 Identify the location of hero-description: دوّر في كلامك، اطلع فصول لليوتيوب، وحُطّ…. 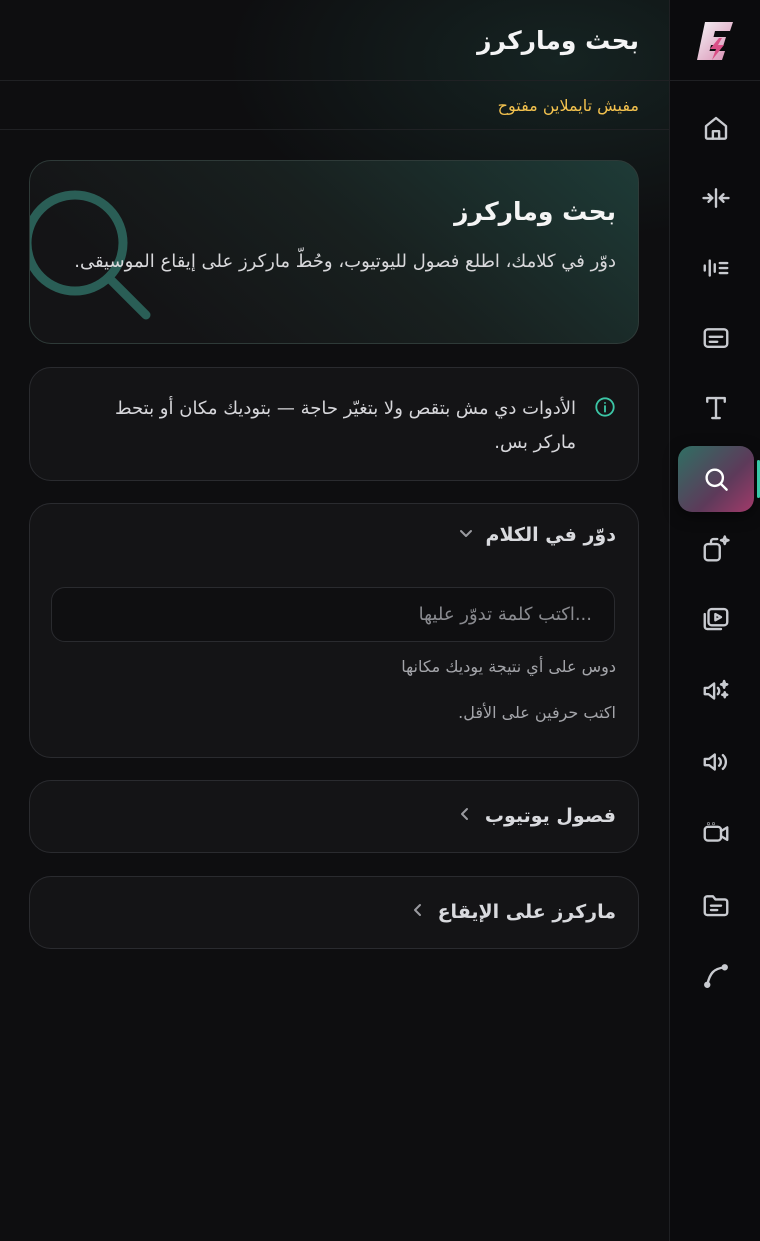
(345, 261).